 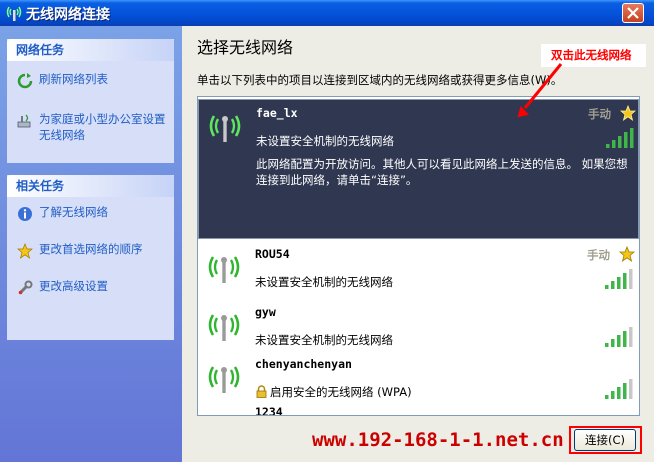 What do you see at coordinates (277, 113) in the screenshot?
I see `network-ssid: fae_lx` at bounding box center [277, 113].